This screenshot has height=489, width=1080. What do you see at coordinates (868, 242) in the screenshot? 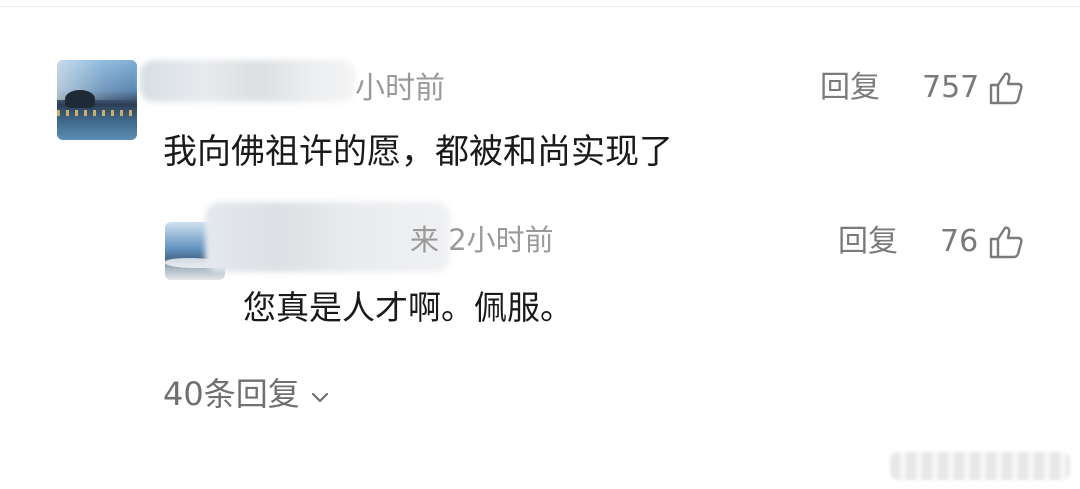
I see `reply-reply-button: 回复` at bounding box center [868, 242].